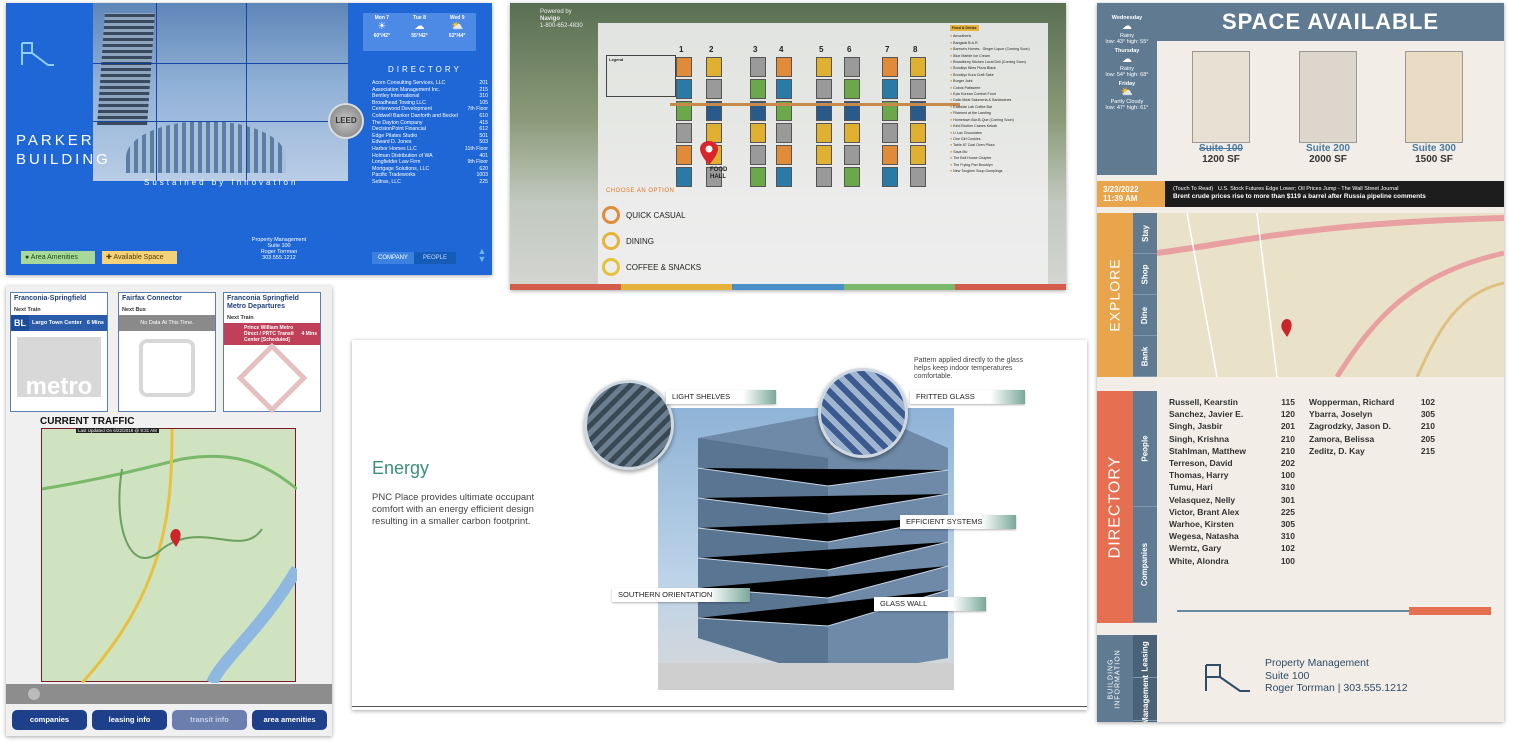 The height and width of the screenshot is (742, 1517). Describe the element at coordinates (644, 215) in the screenshot. I see `quick-casual-option: QUICK CASUAL` at that location.